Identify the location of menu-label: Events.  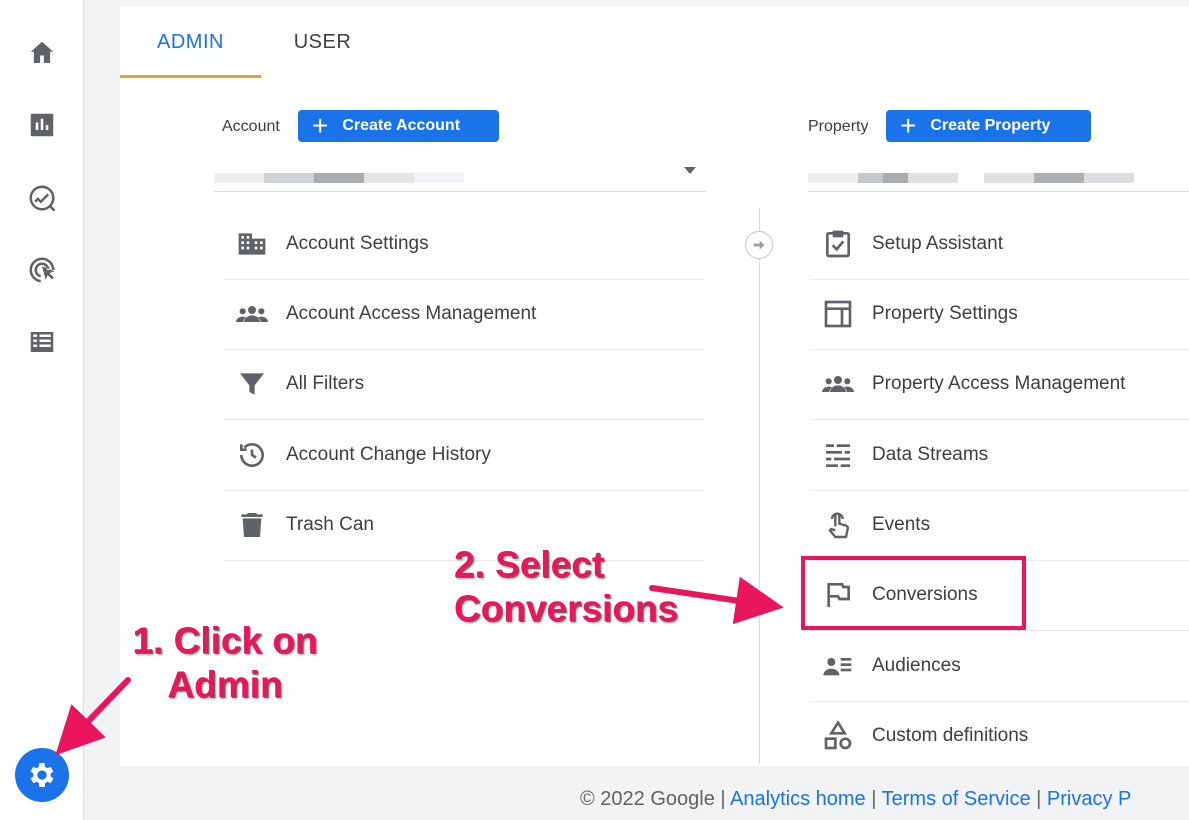
(901, 524).